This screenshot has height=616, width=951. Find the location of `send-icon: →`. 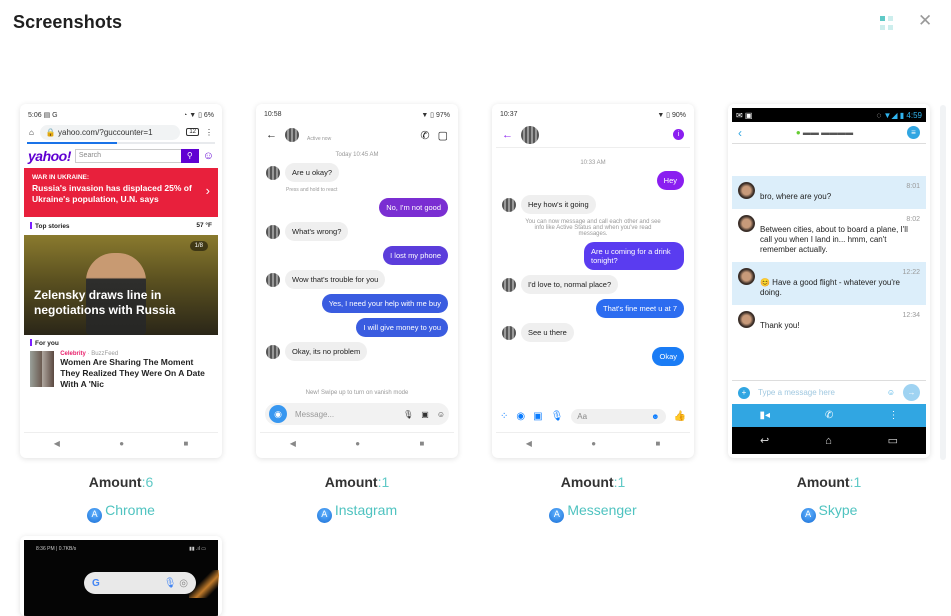

send-icon: → is located at coordinates (911, 392).